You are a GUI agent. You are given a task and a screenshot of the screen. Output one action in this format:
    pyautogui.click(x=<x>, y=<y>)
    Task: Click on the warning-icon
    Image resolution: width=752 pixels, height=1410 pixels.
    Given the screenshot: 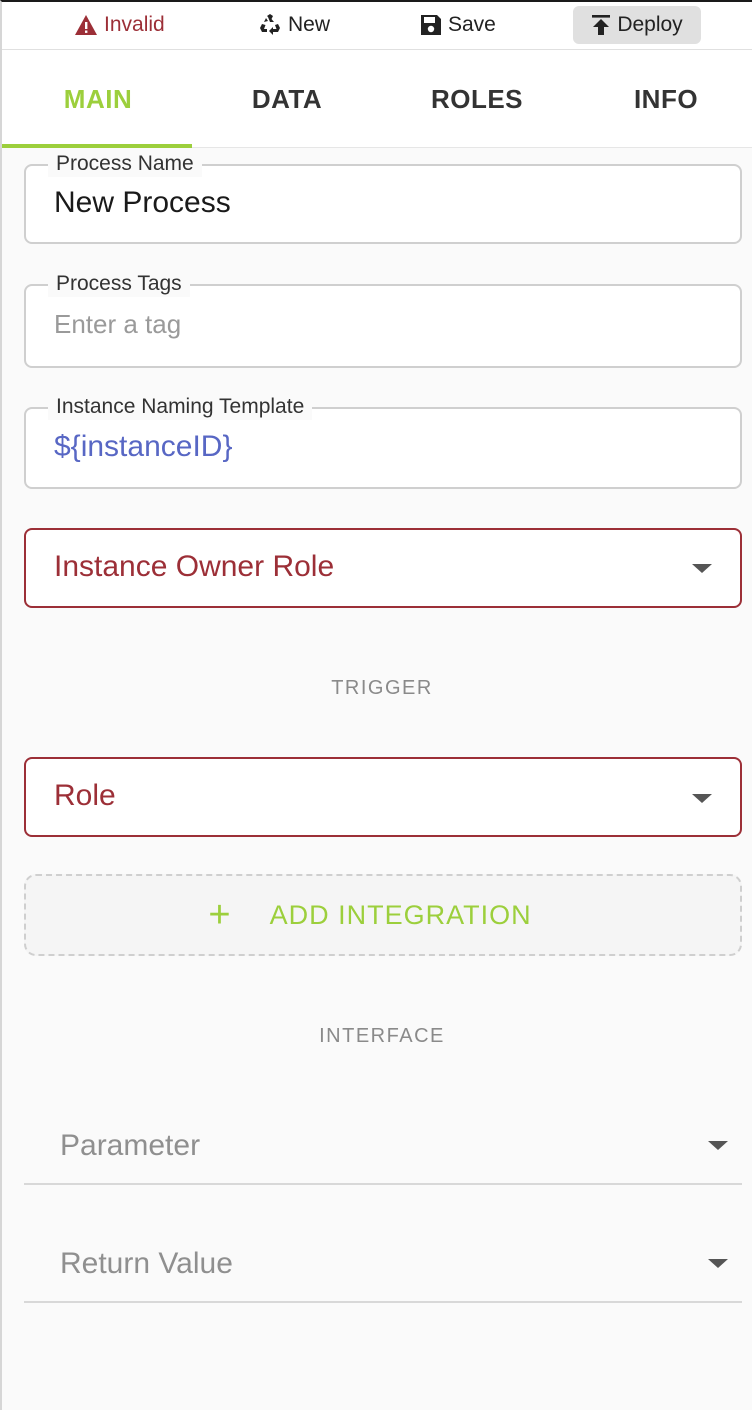 What is the action you would take?
    pyautogui.click(x=86, y=25)
    